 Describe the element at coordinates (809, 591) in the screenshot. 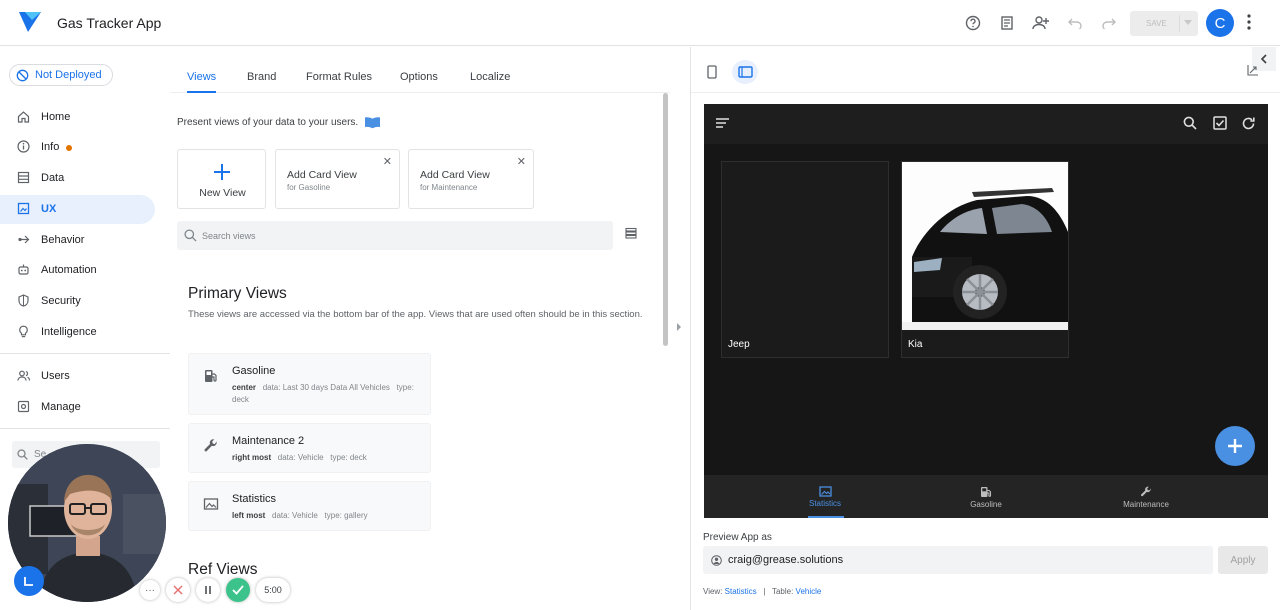

I see `footer-table-link: Vehicle` at that location.